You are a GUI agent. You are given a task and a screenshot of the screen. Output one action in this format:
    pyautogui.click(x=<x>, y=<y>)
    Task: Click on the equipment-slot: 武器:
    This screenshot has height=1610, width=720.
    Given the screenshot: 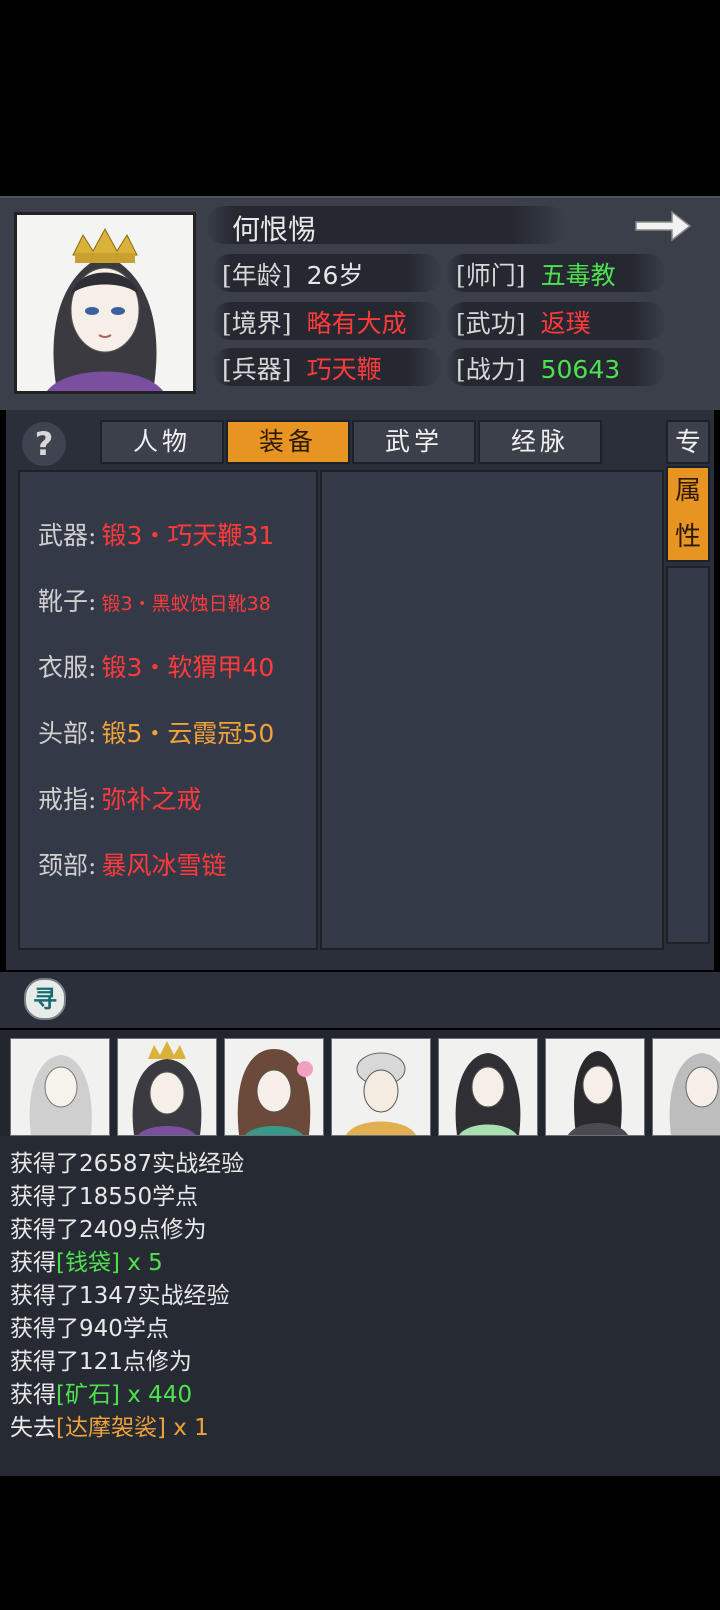 What is the action you would take?
    pyautogui.click(x=67, y=535)
    